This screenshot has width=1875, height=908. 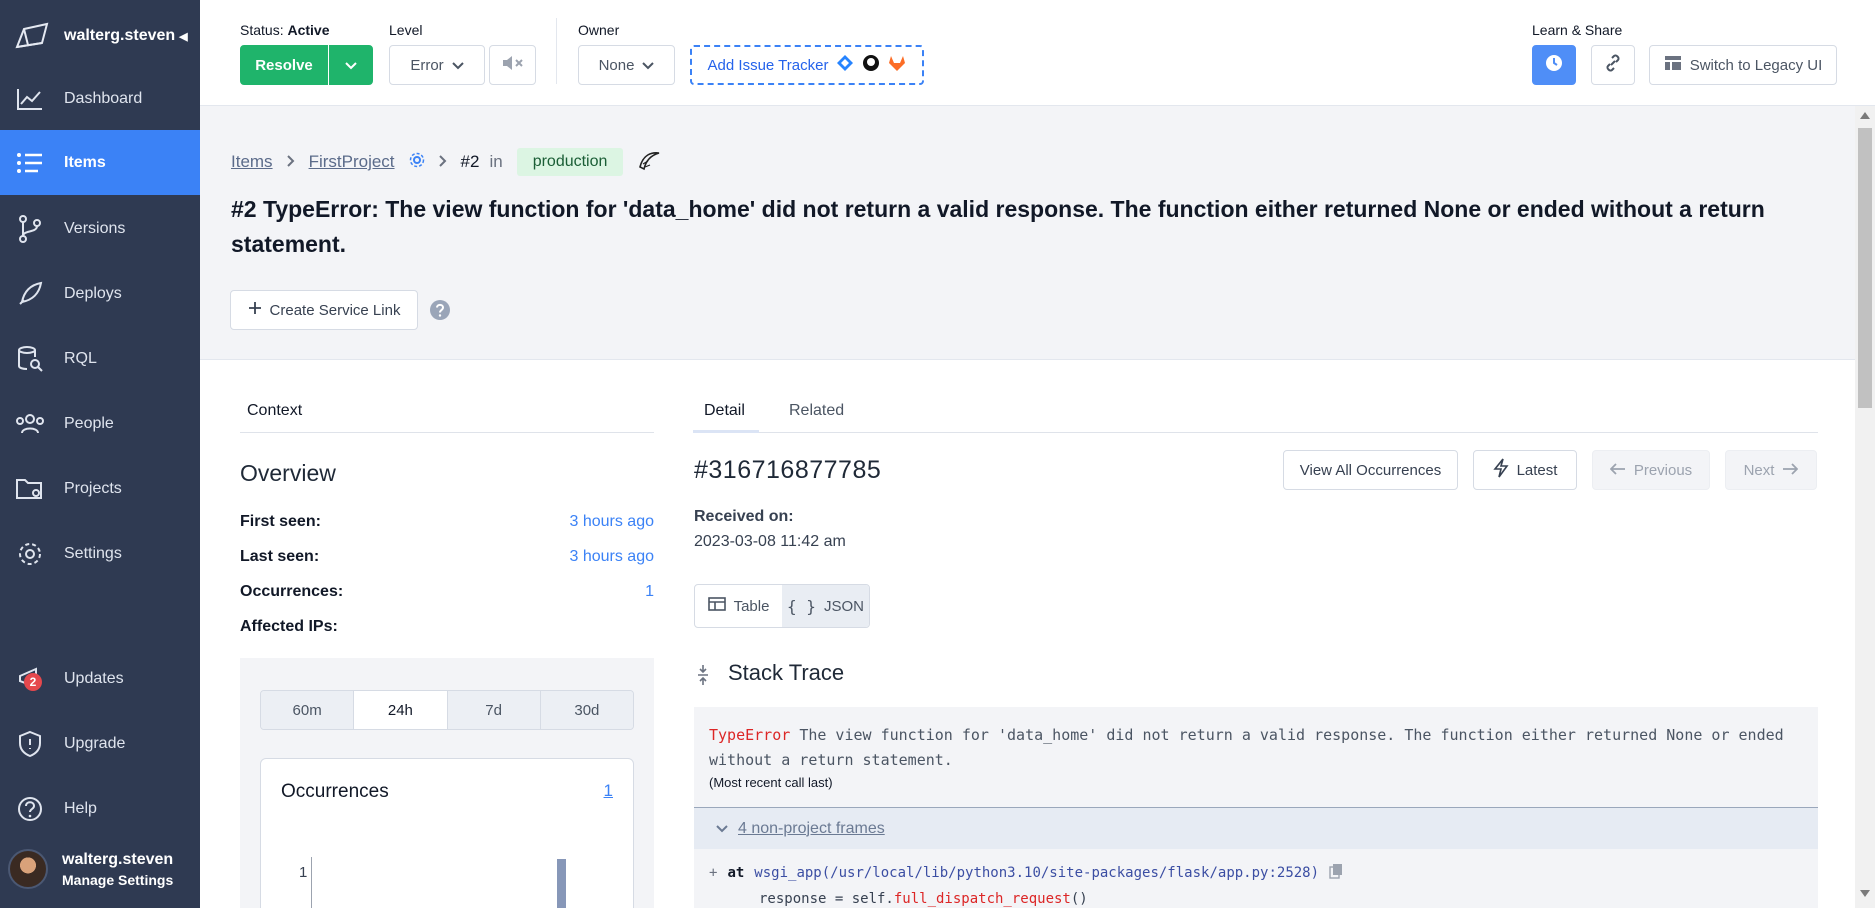 What do you see at coordinates (89, 423) in the screenshot?
I see `sidebar-item-label: People` at bounding box center [89, 423].